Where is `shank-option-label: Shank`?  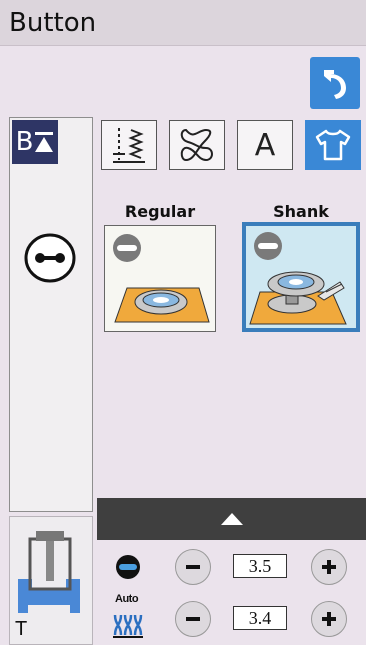 shank-option-label: Shank is located at coordinates (301, 211).